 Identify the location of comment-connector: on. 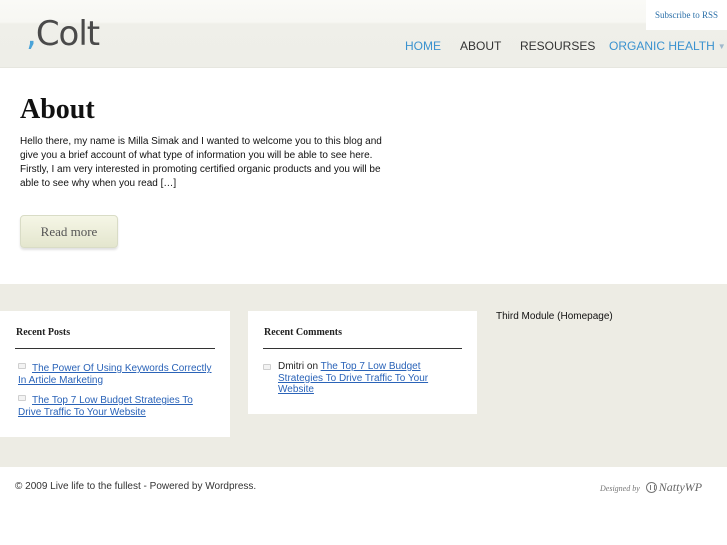
(312, 366).